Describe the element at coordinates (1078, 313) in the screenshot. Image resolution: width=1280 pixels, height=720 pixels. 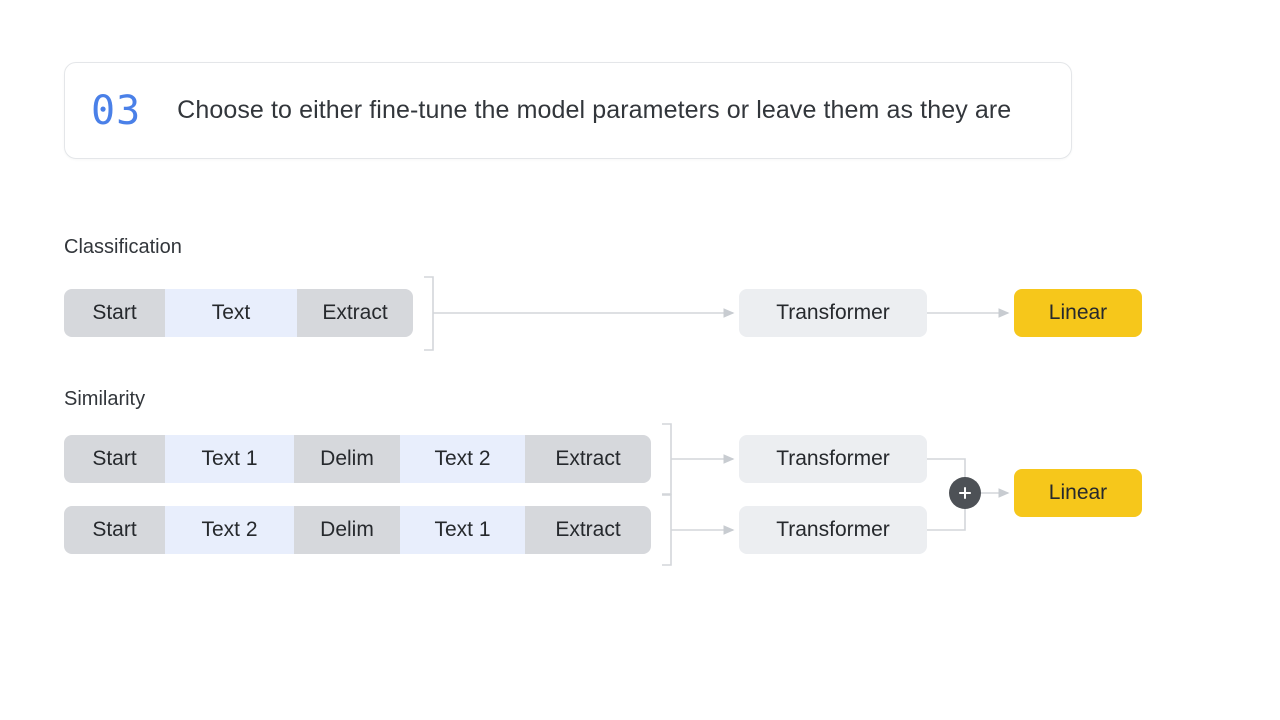
I see `linear-box-classification: Linear` at that location.